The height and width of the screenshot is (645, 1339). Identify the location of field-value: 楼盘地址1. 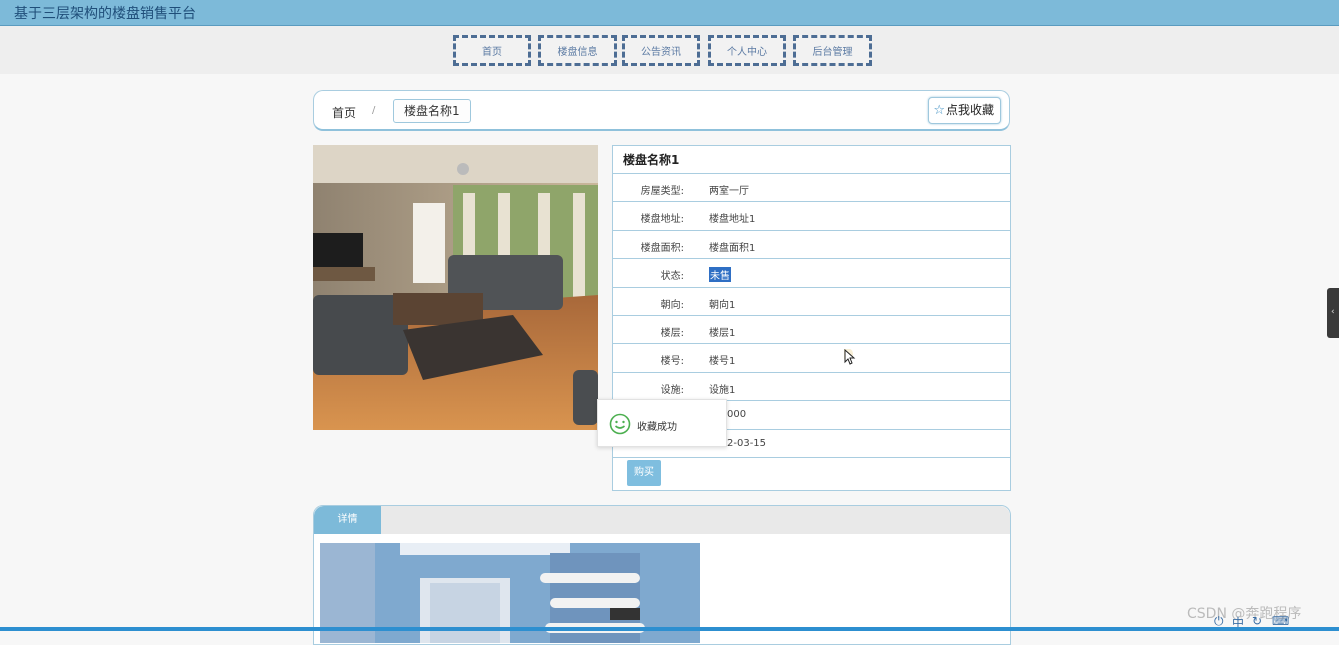
(732, 220).